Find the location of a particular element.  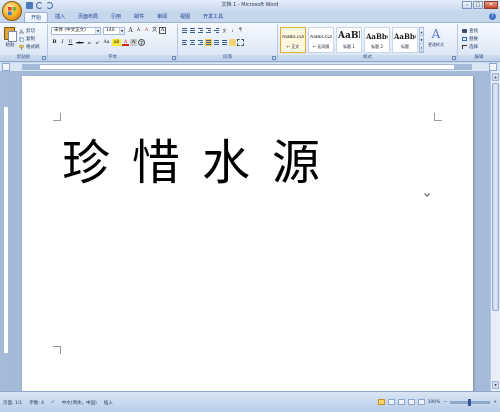

print-layout-view-button is located at coordinates (381, 402).